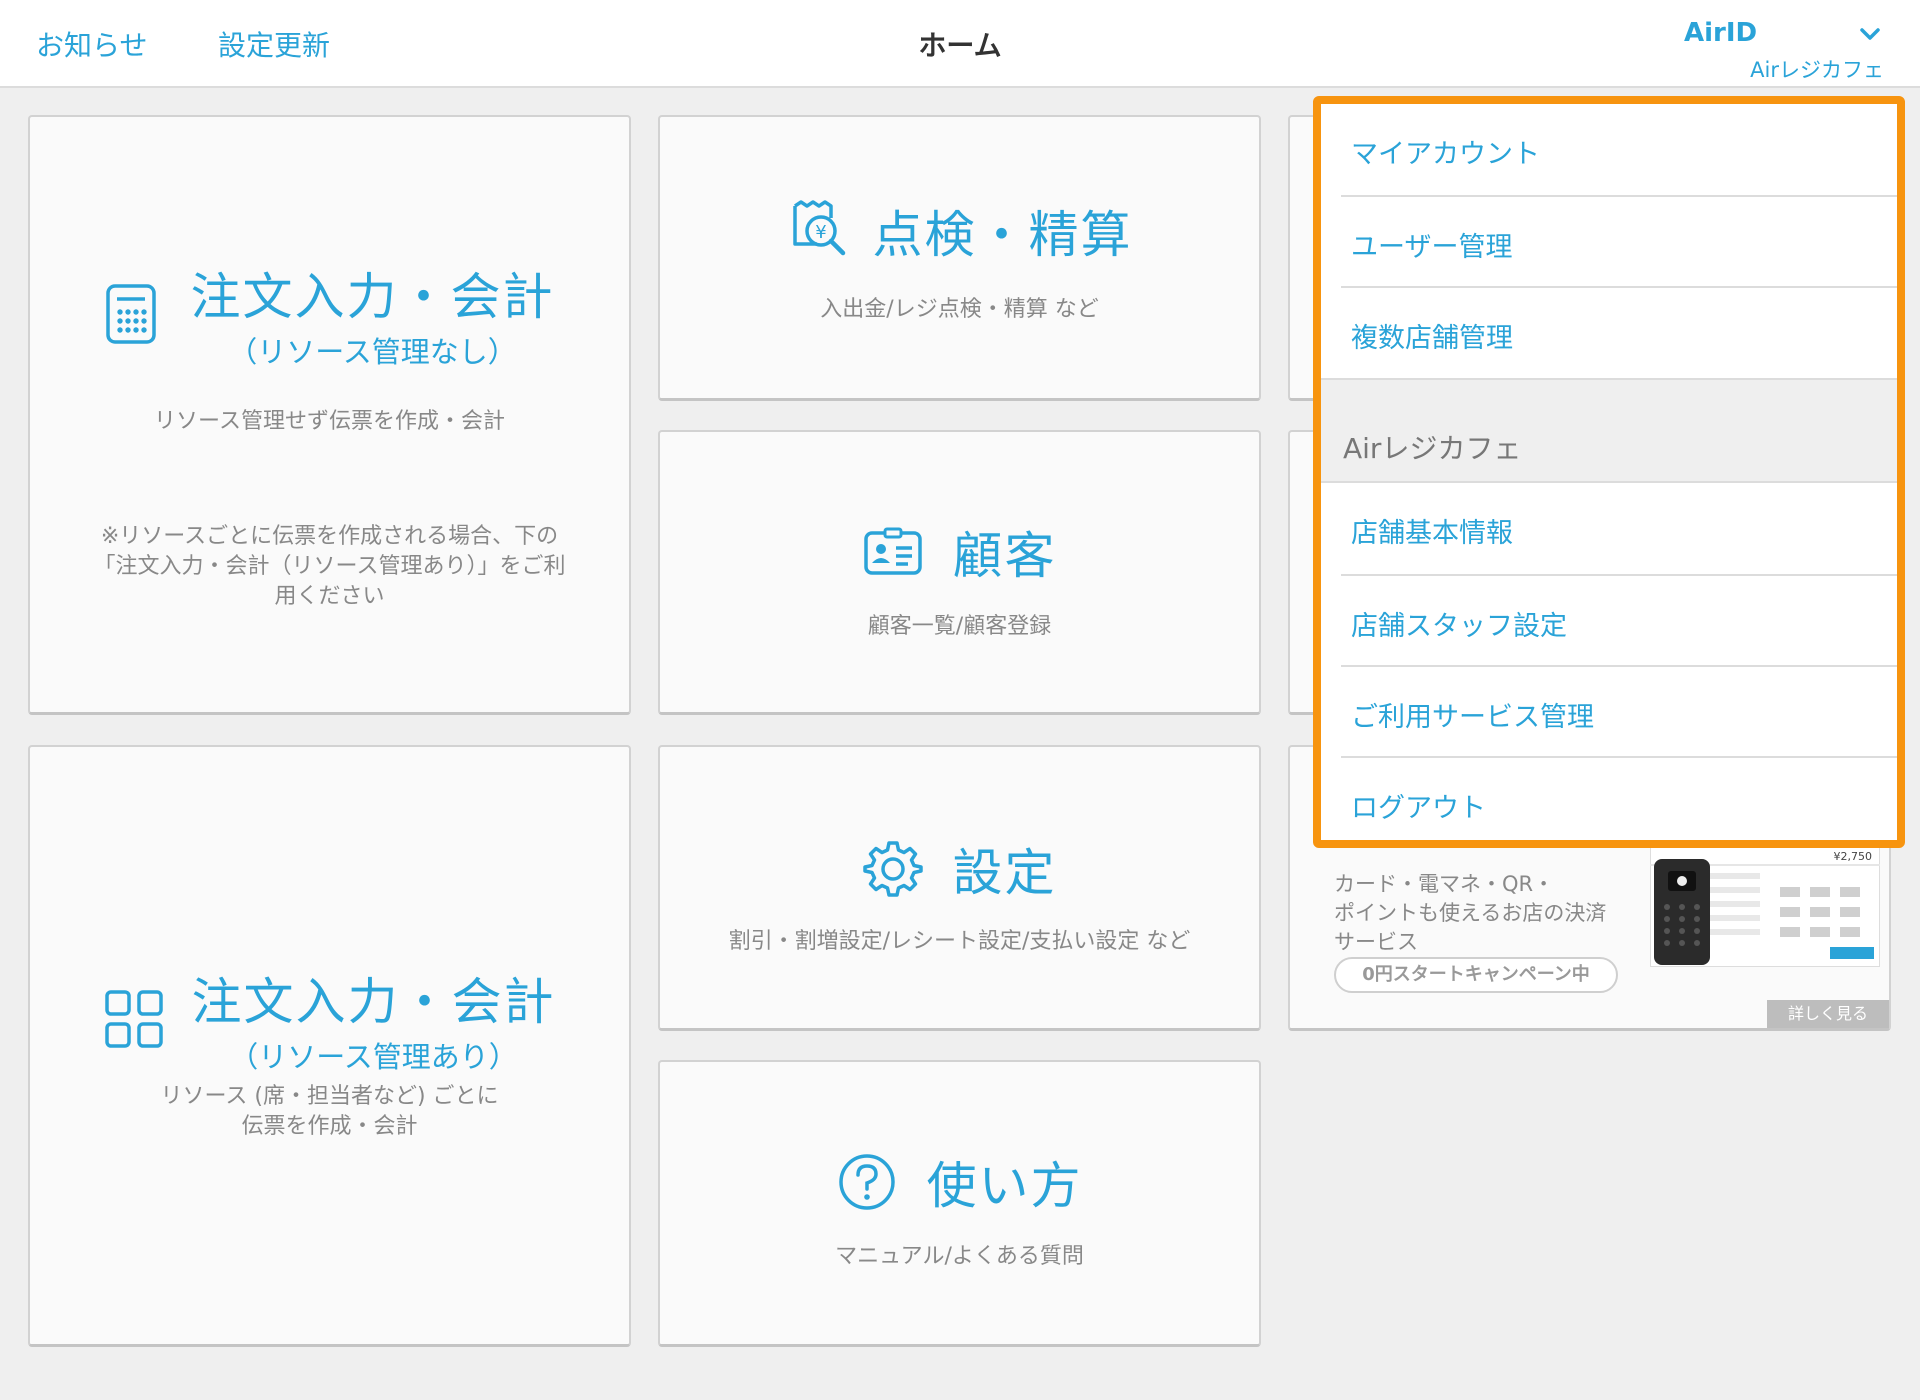  What do you see at coordinates (1432, 247) in the screenshot?
I see `menu-item-label: ユーザー管理` at bounding box center [1432, 247].